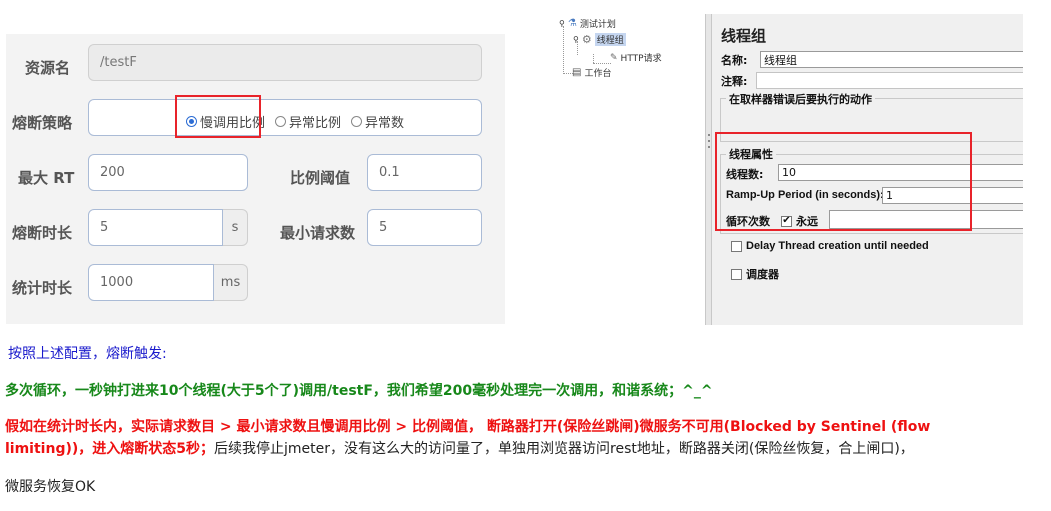 Image resolution: width=1051 pixels, height=511 pixels. Describe the element at coordinates (744, 36) in the screenshot. I see `panel-title: 线程组` at that location.